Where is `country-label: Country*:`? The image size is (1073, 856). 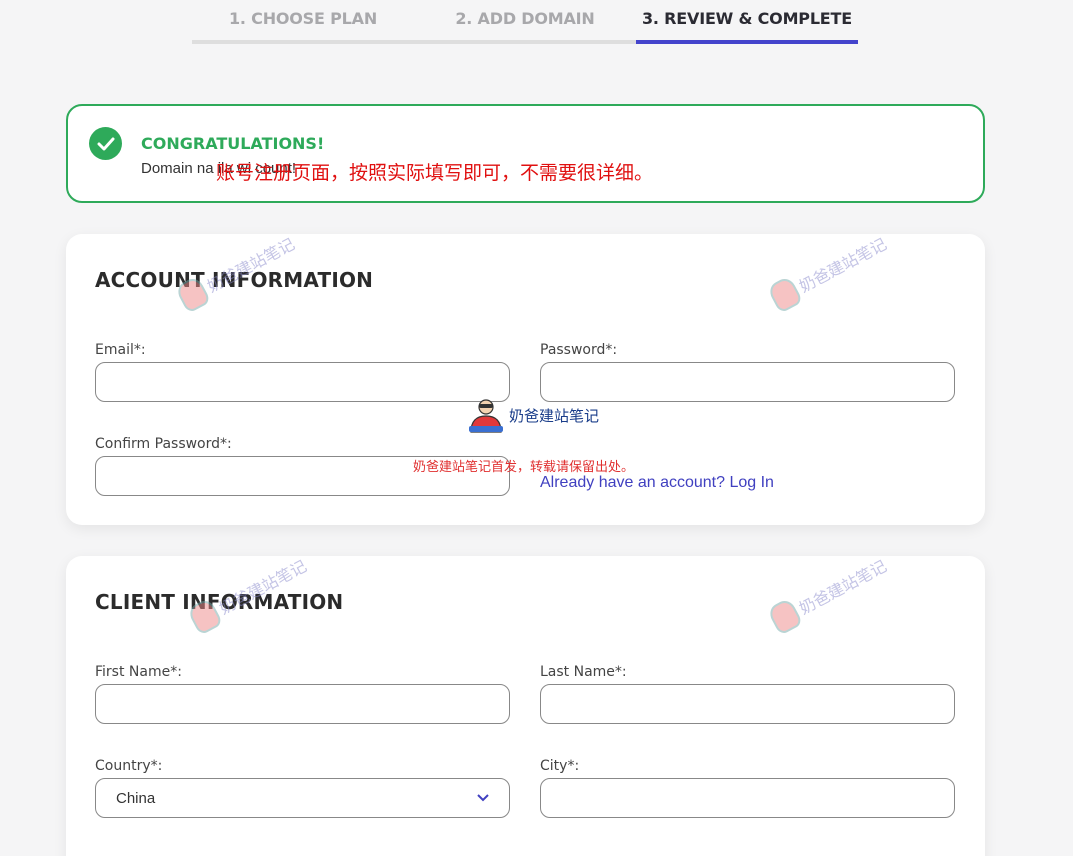
country-label: Country*: is located at coordinates (129, 766).